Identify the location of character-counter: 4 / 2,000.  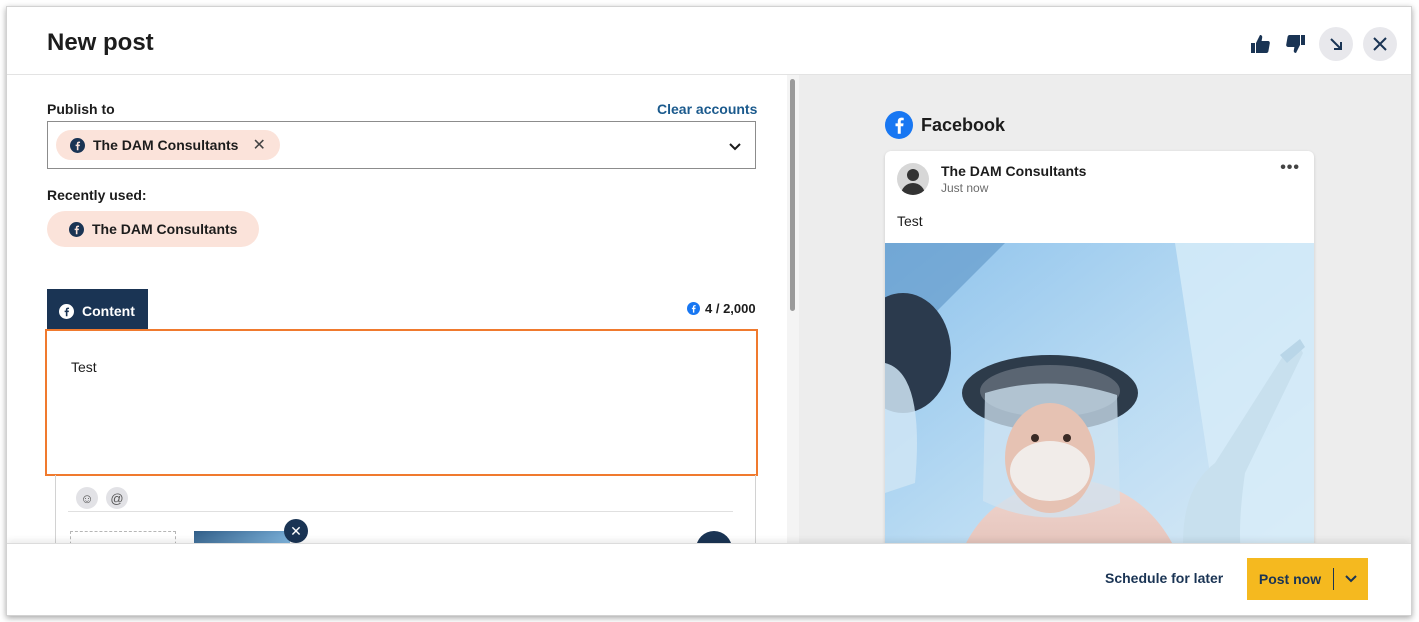
(721, 308).